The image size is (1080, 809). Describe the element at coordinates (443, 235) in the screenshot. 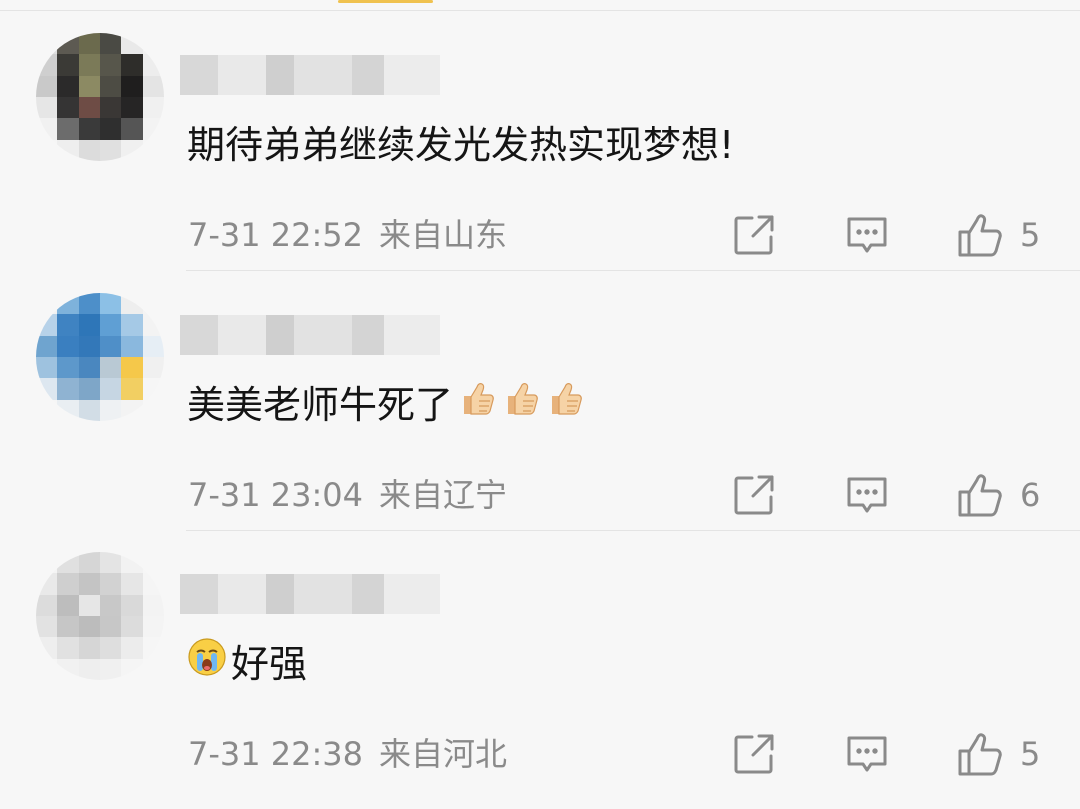

I see `comment-location: 来自山东` at that location.